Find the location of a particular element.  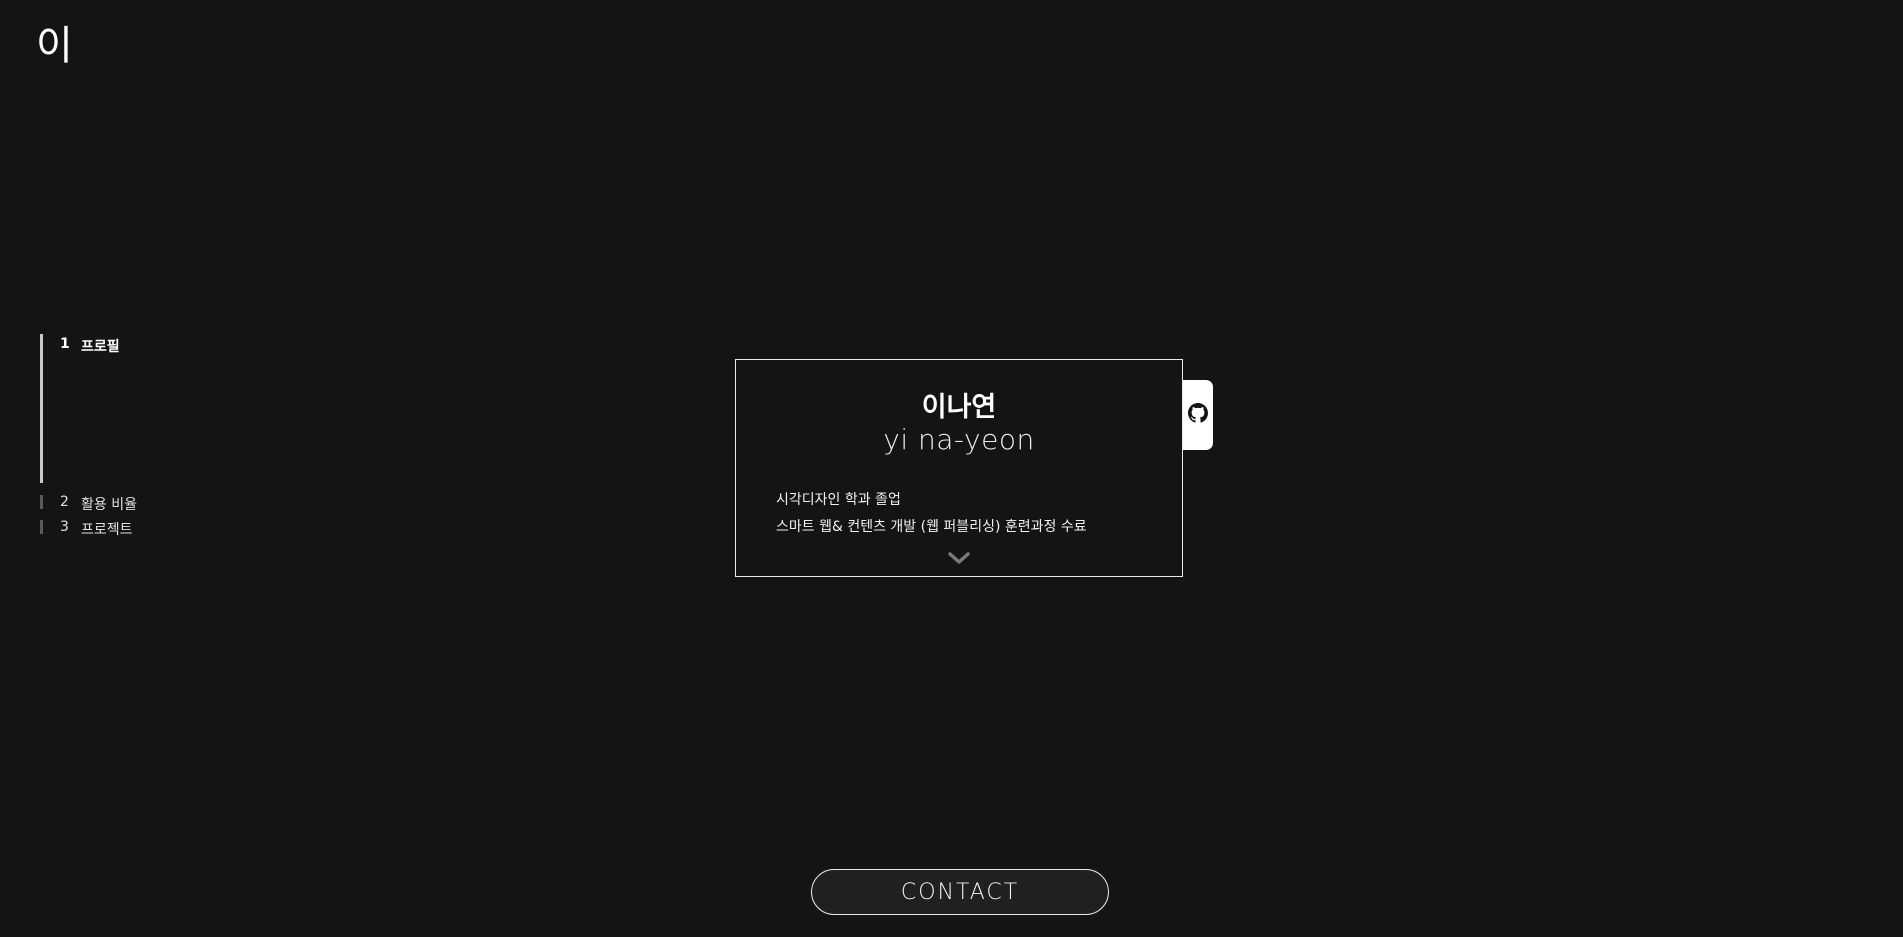

chevron-down-icon is located at coordinates (959, 557).